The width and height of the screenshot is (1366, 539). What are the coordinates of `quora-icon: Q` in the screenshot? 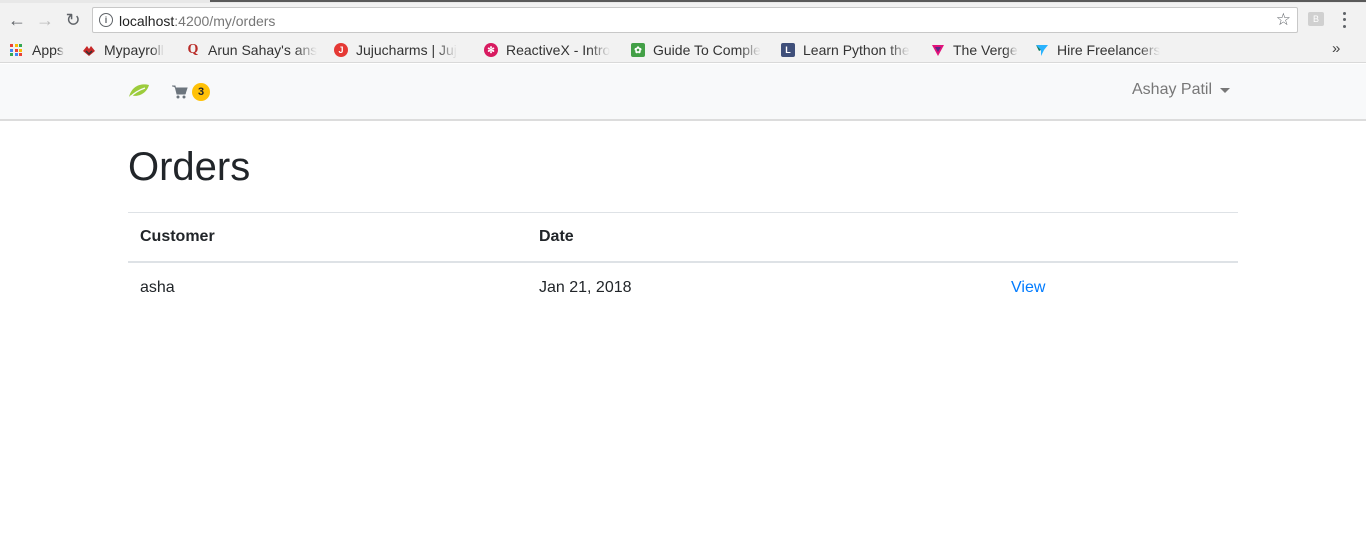 It's located at (193, 49).